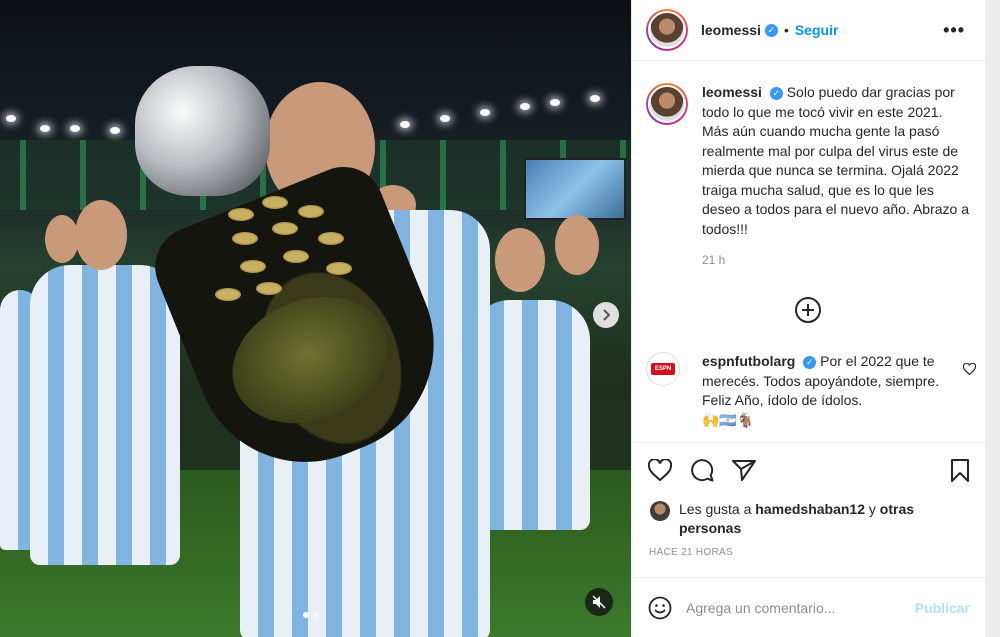 This screenshot has width=1000, height=637. I want to click on avatar: ESPN, so click(663, 369).